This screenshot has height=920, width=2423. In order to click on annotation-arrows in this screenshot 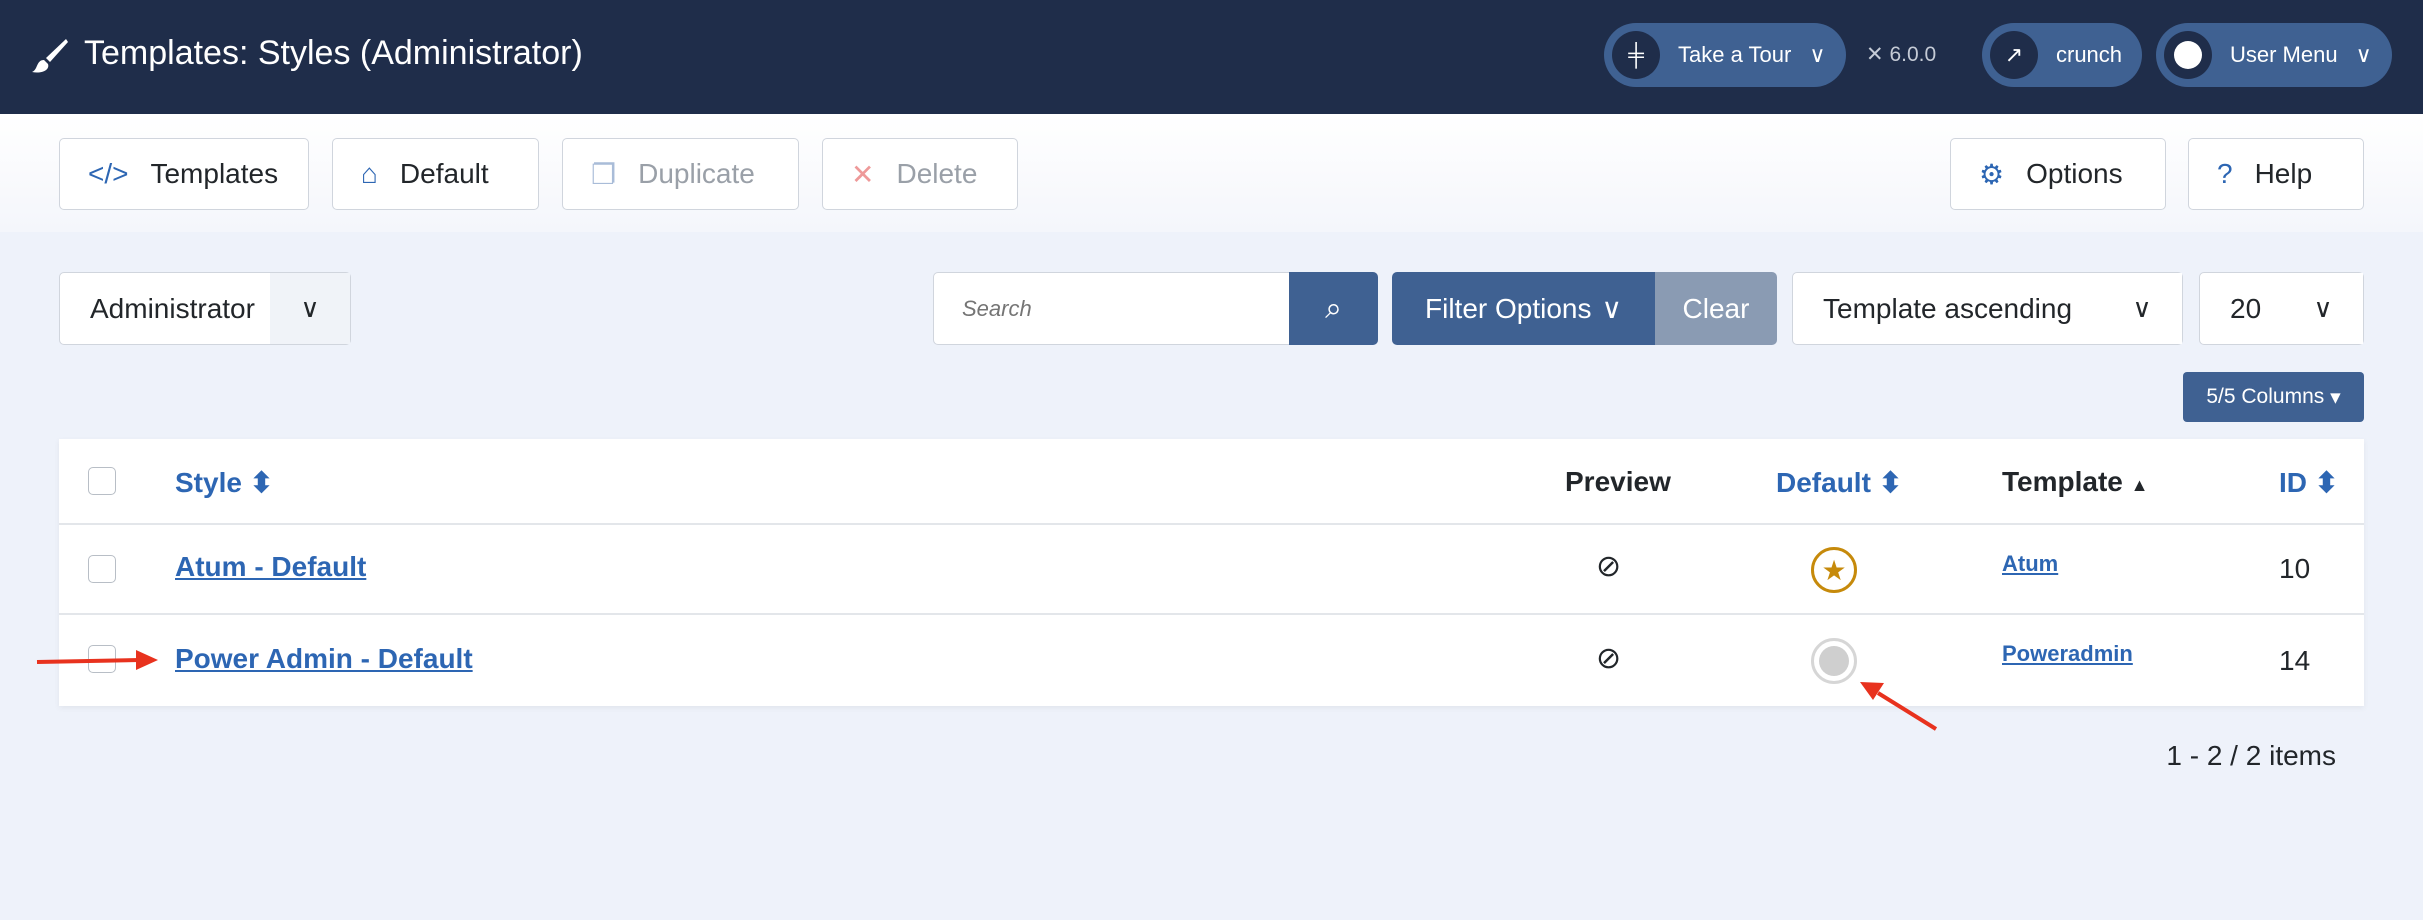, I will do `click(987, 690)`.